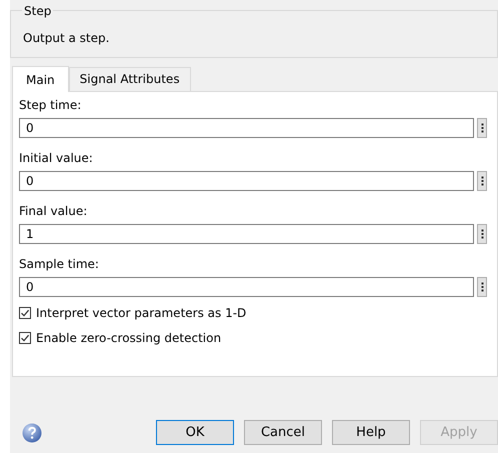 The image size is (498, 453). Describe the element at coordinates (38, 11) in the screenshot. I see `group-title: Step` at that location.